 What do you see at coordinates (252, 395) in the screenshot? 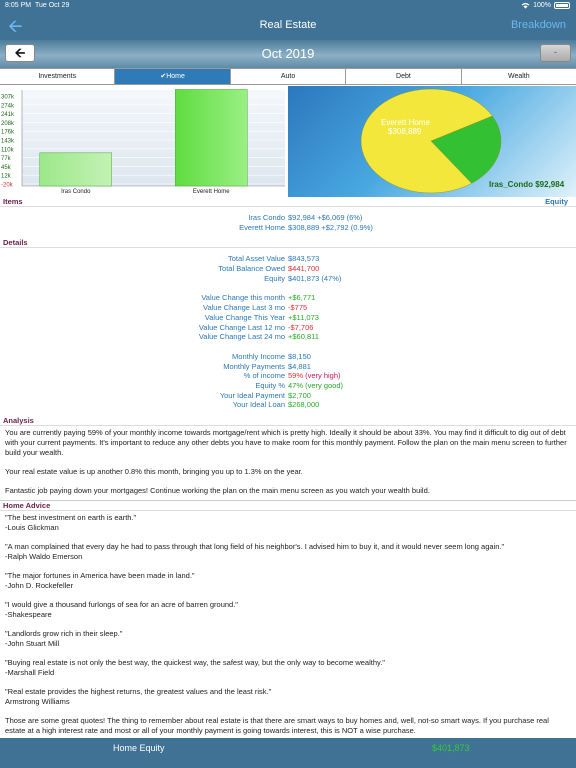
I see `row-label: Your Ideal Payment` at bounding box center [252, 395].